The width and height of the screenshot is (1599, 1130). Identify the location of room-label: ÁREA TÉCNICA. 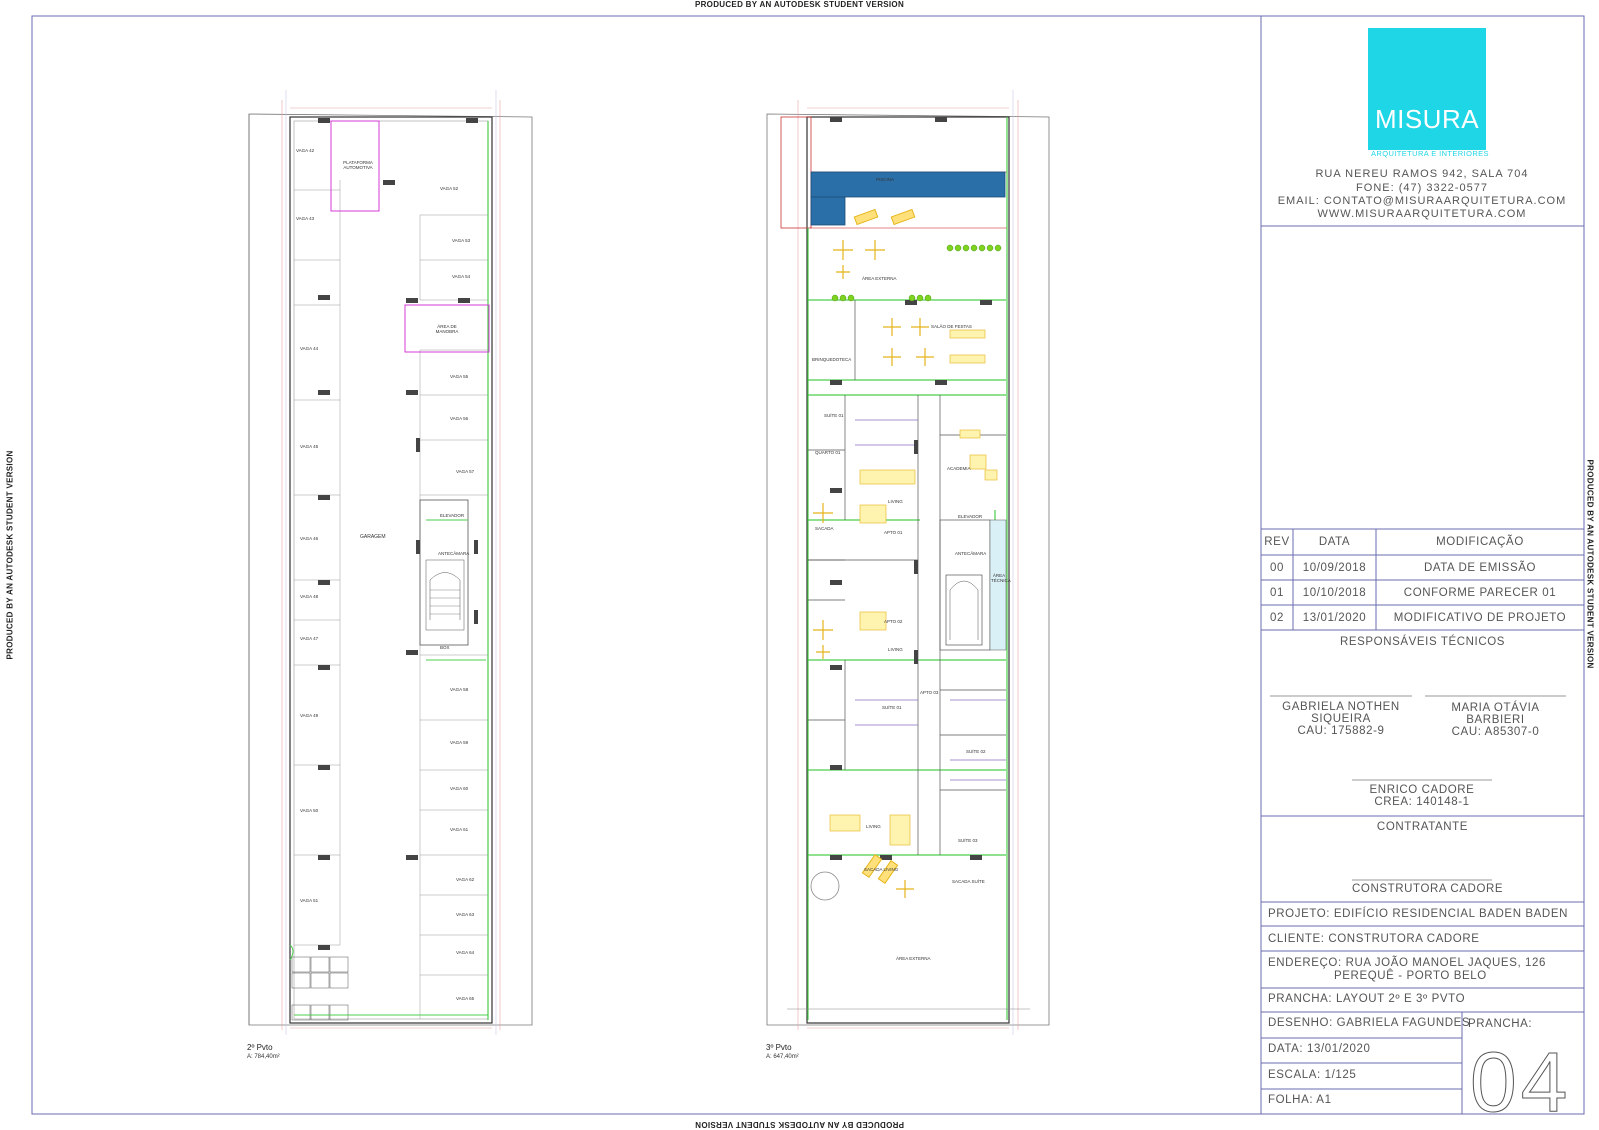
(1001, 578).